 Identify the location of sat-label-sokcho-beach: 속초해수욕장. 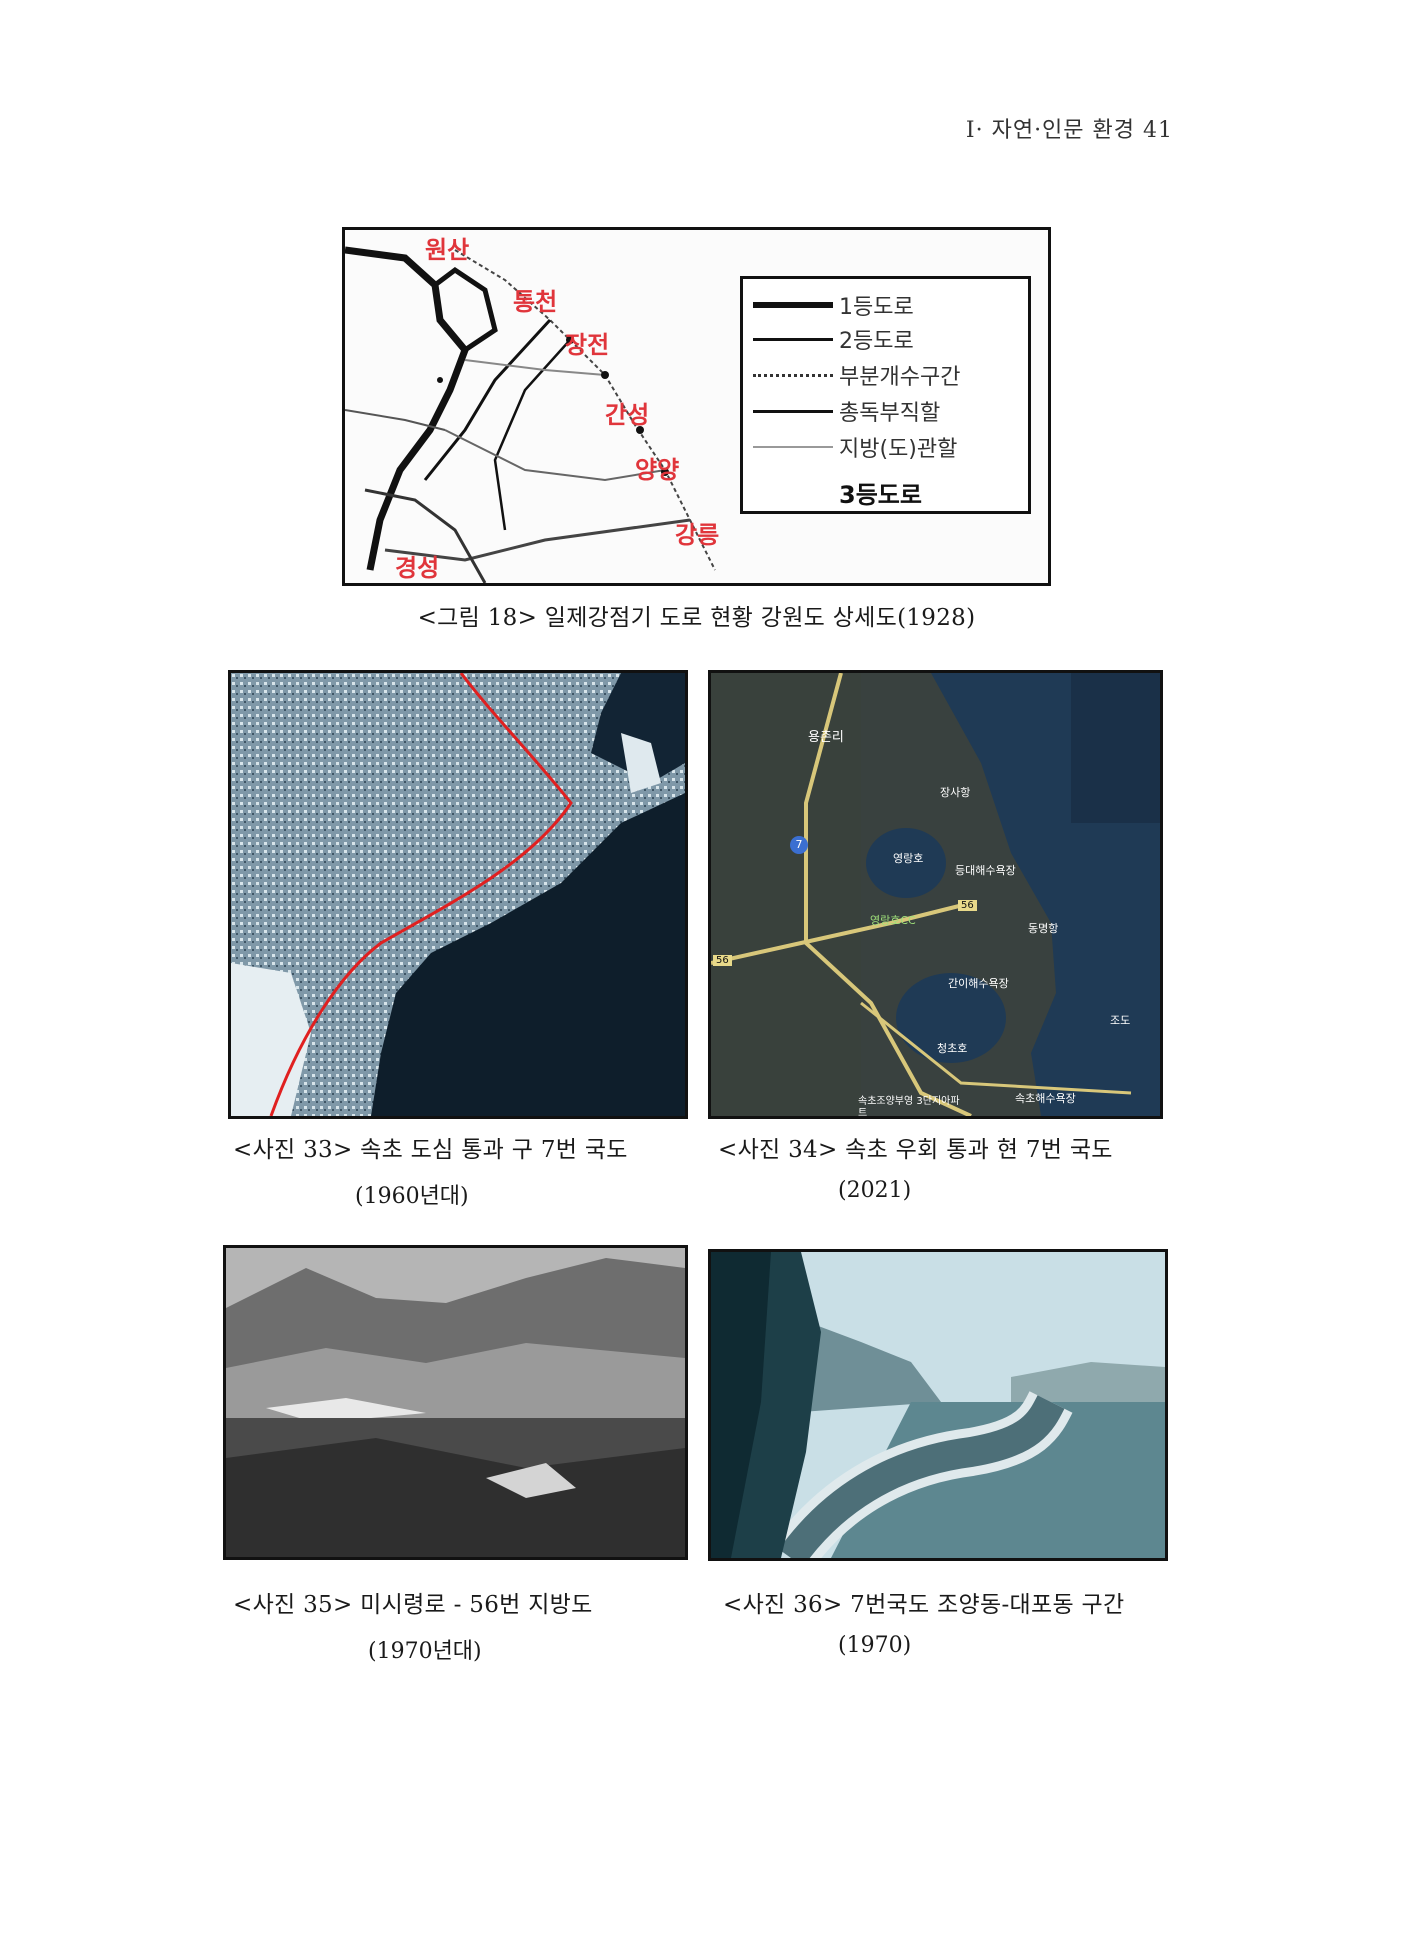
(1045, 1098).